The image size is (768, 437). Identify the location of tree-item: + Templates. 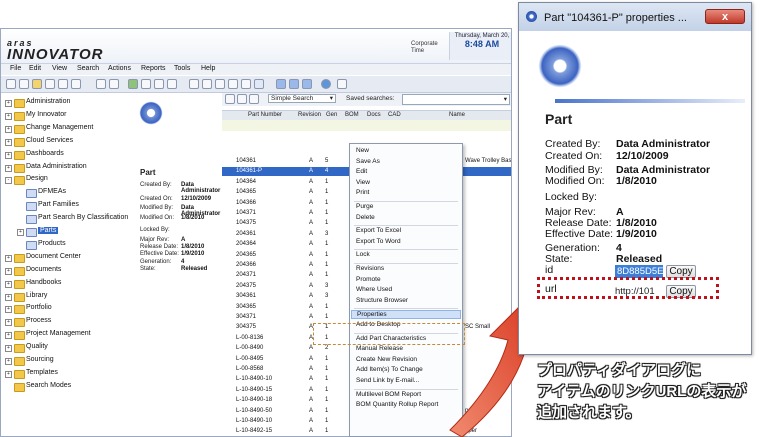
(65, 374).